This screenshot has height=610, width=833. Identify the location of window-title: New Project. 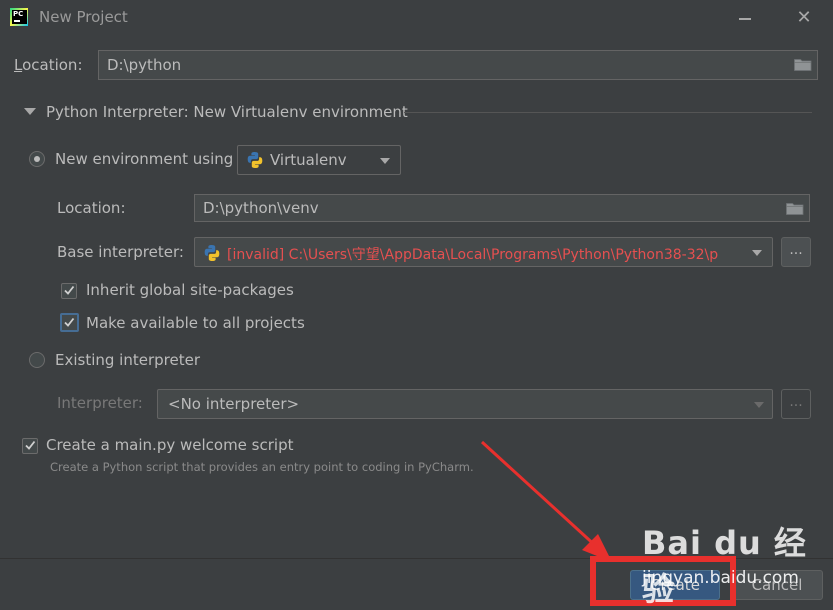
(83, 17).